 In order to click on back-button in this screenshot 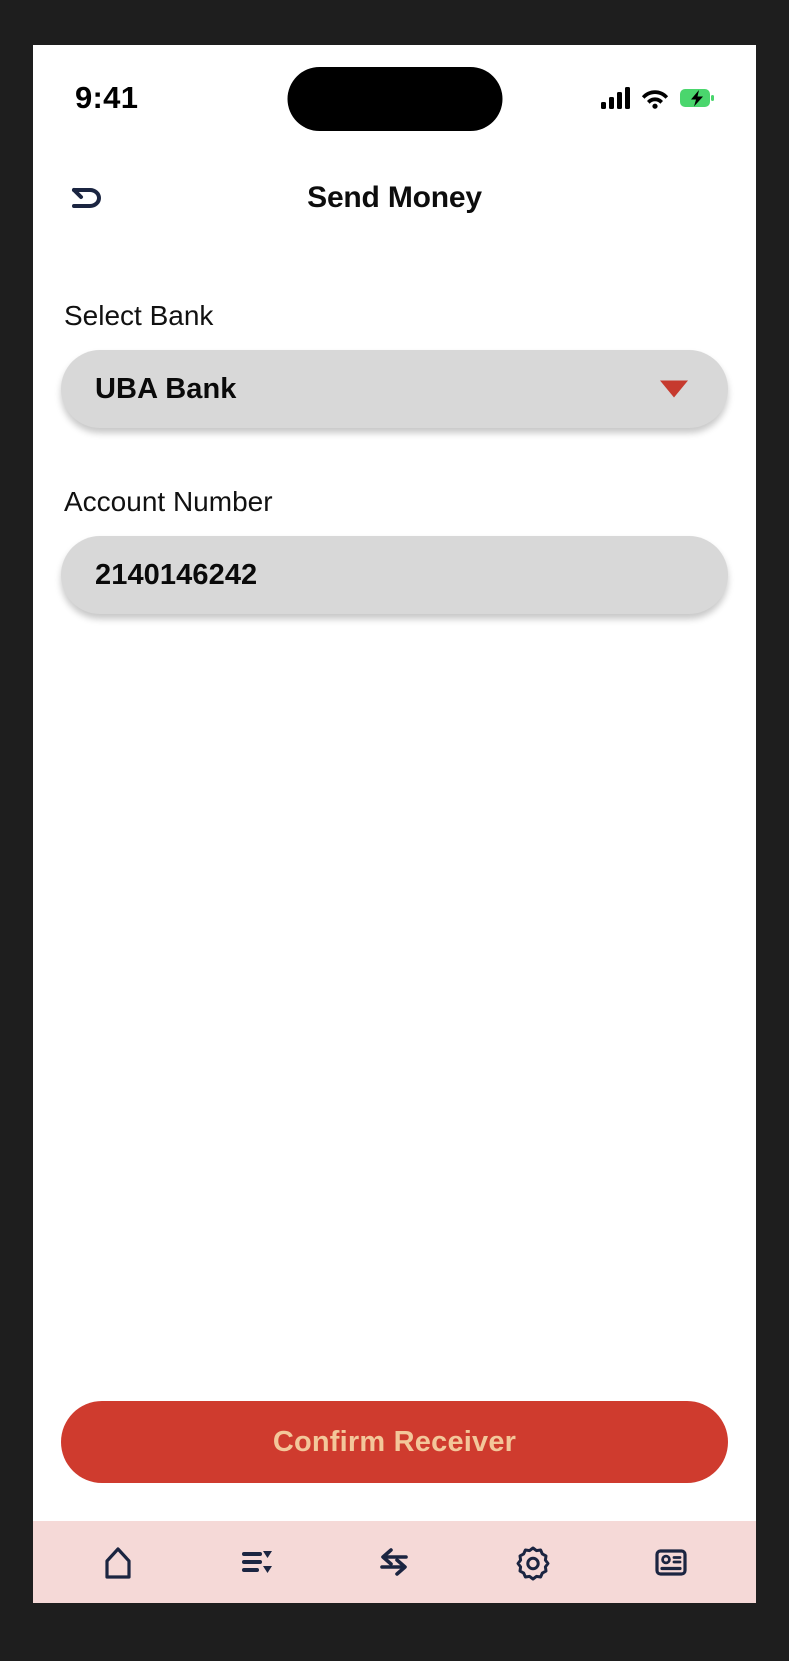, I will do `click(88, 198)`.